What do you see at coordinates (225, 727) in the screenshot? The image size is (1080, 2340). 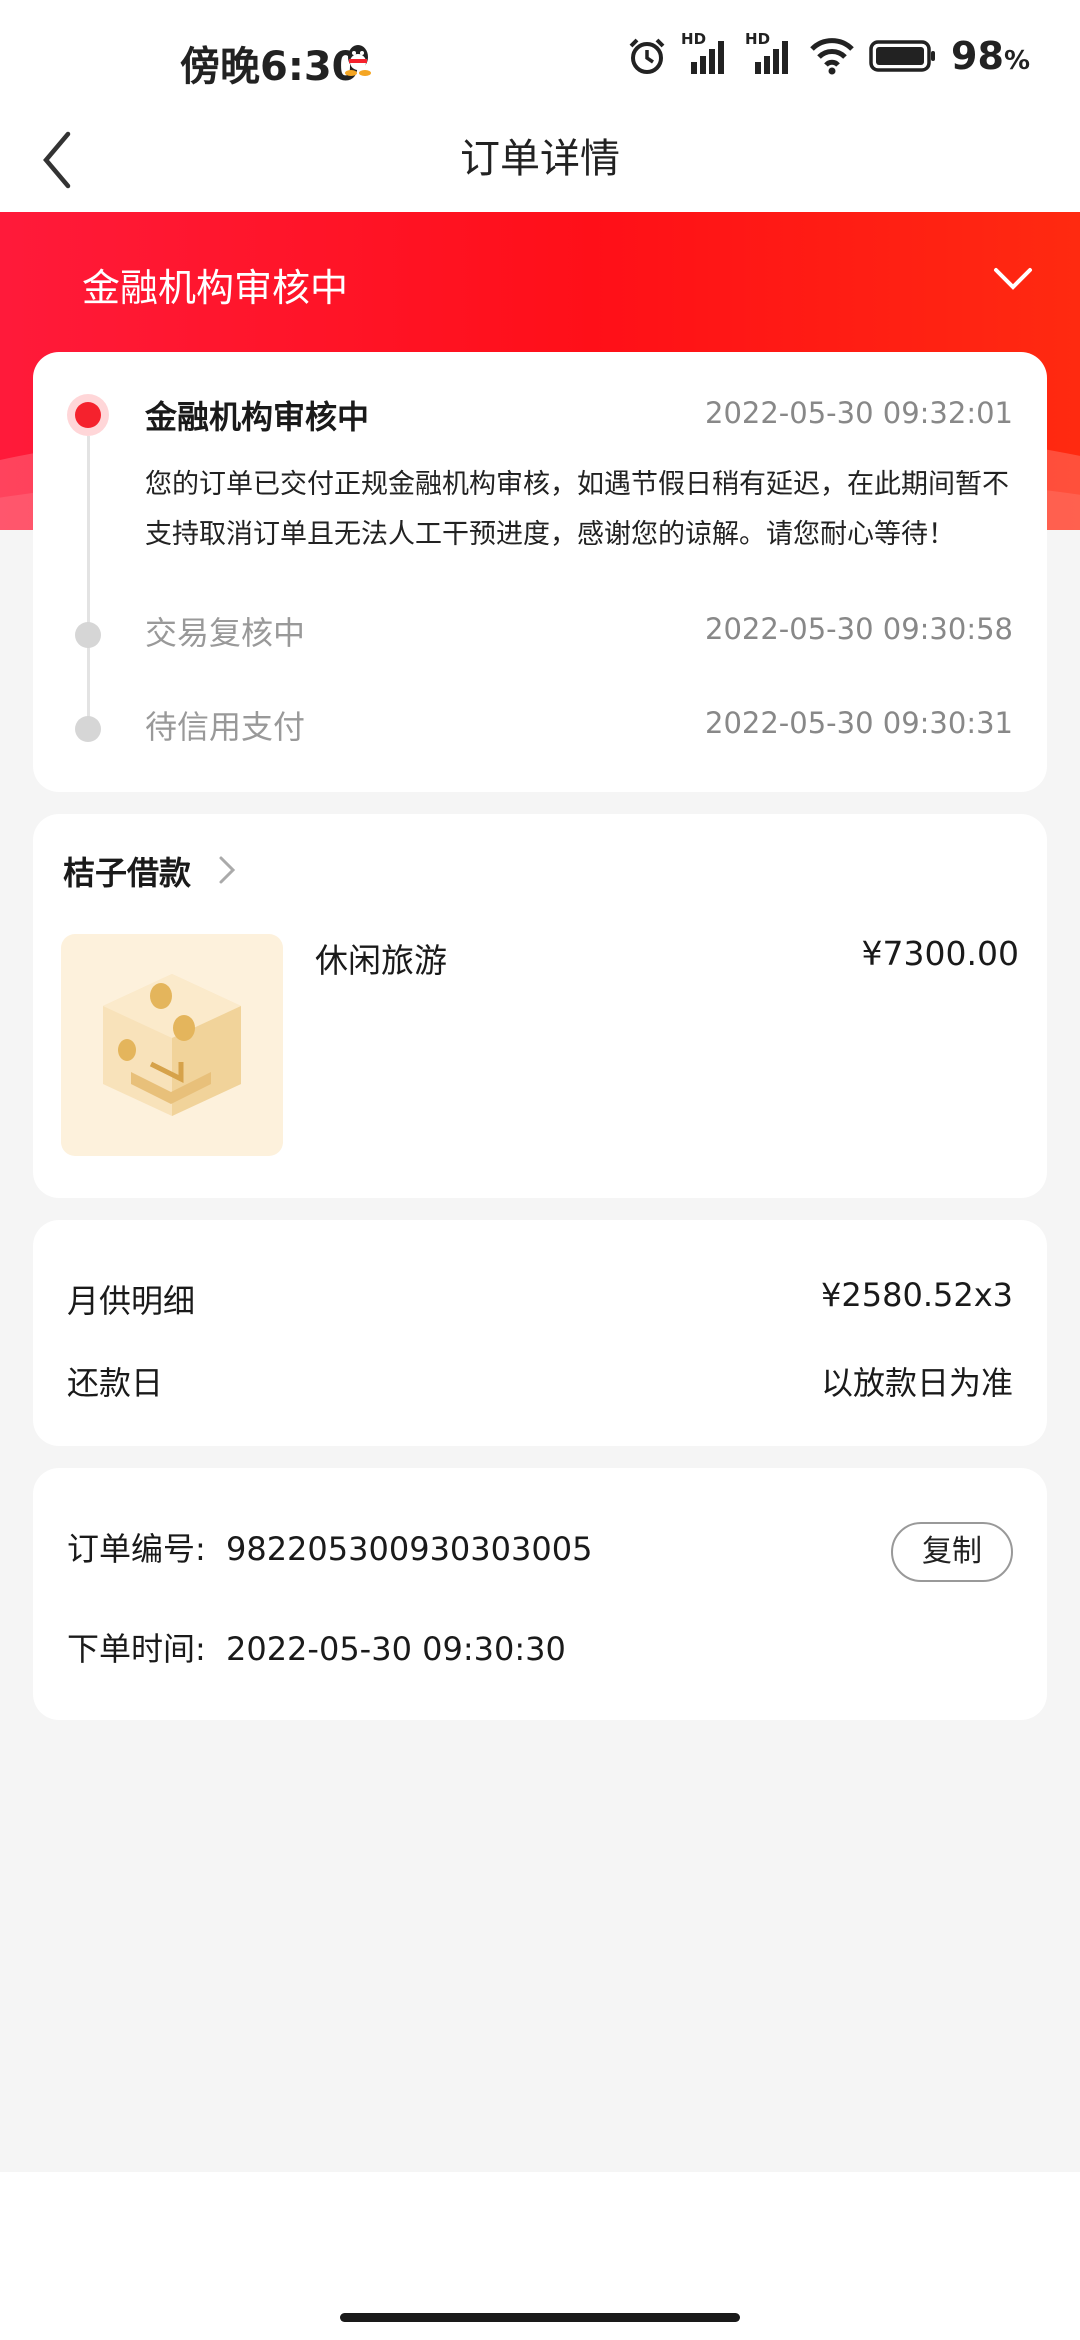 I see `timeline-step-title: 待信用支付` at bounding box center [225, 727].